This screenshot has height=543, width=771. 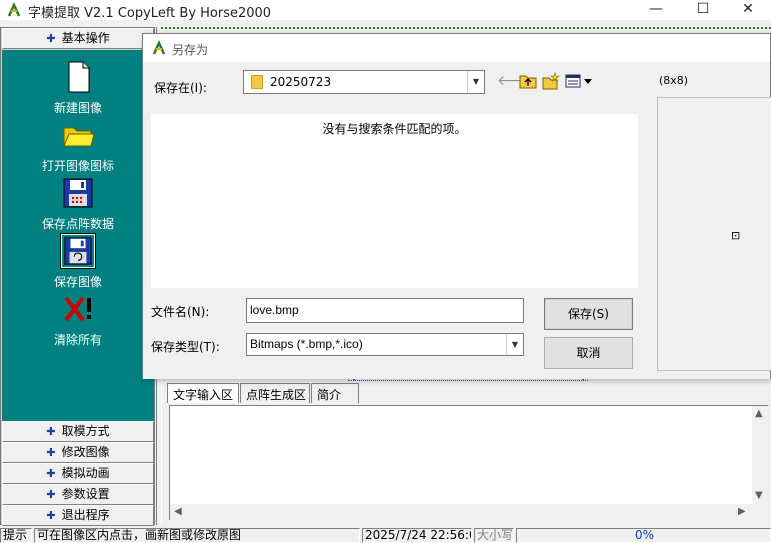 What do you see at coordinates (588, 353) in the screenshot?
I see `cancel-button: 取消` at bounding box center [588, 353].